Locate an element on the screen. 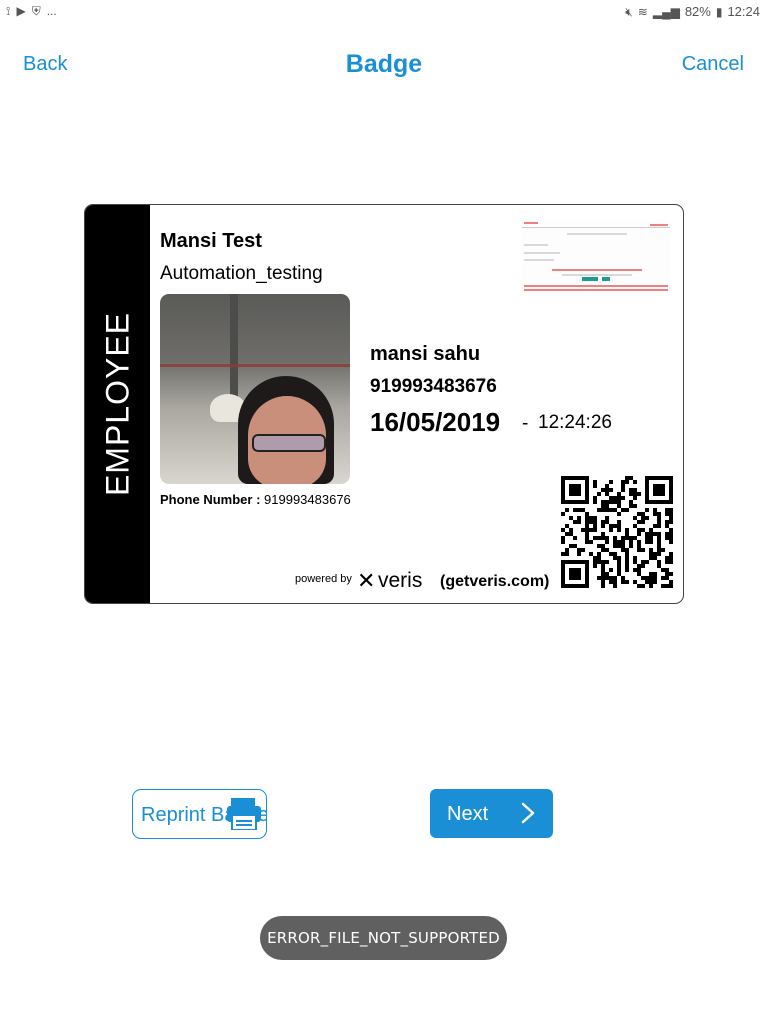 The image size is (768, 1024). next-button: Next is located at coordinates (491, 813).